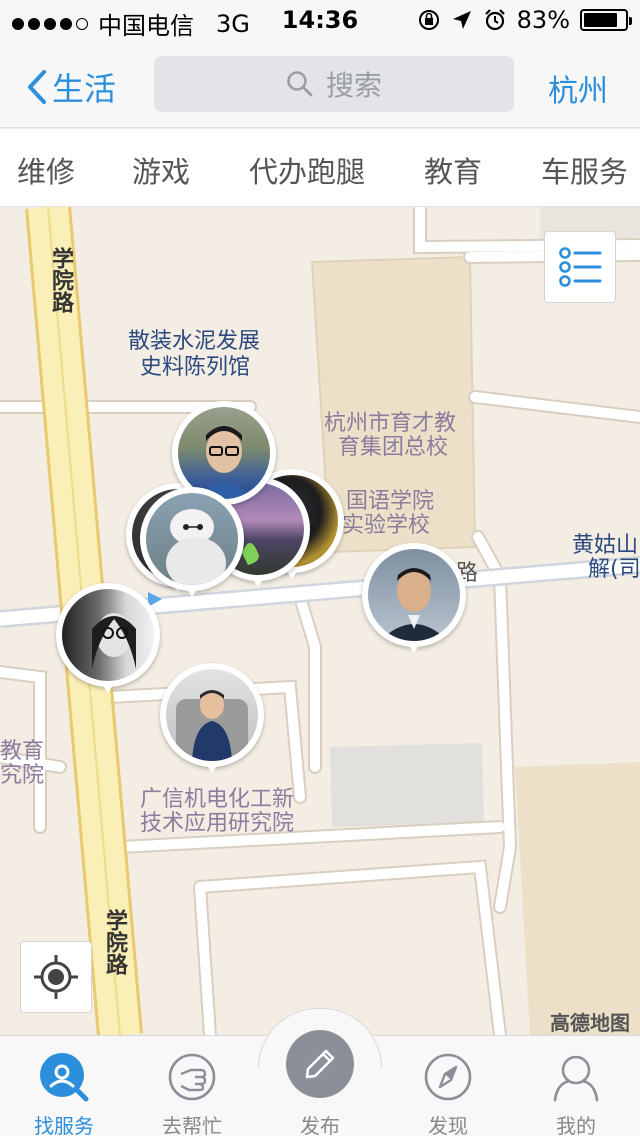 The width and height of the screenshot is (640, 1136). I want to click on back-label: 生活, so click(84, 89).